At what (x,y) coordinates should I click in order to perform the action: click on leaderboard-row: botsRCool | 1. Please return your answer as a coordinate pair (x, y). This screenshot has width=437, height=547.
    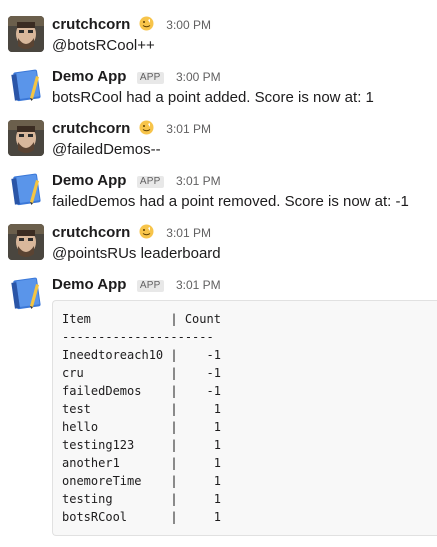
    Looking at the image, I should click on (141, 517).